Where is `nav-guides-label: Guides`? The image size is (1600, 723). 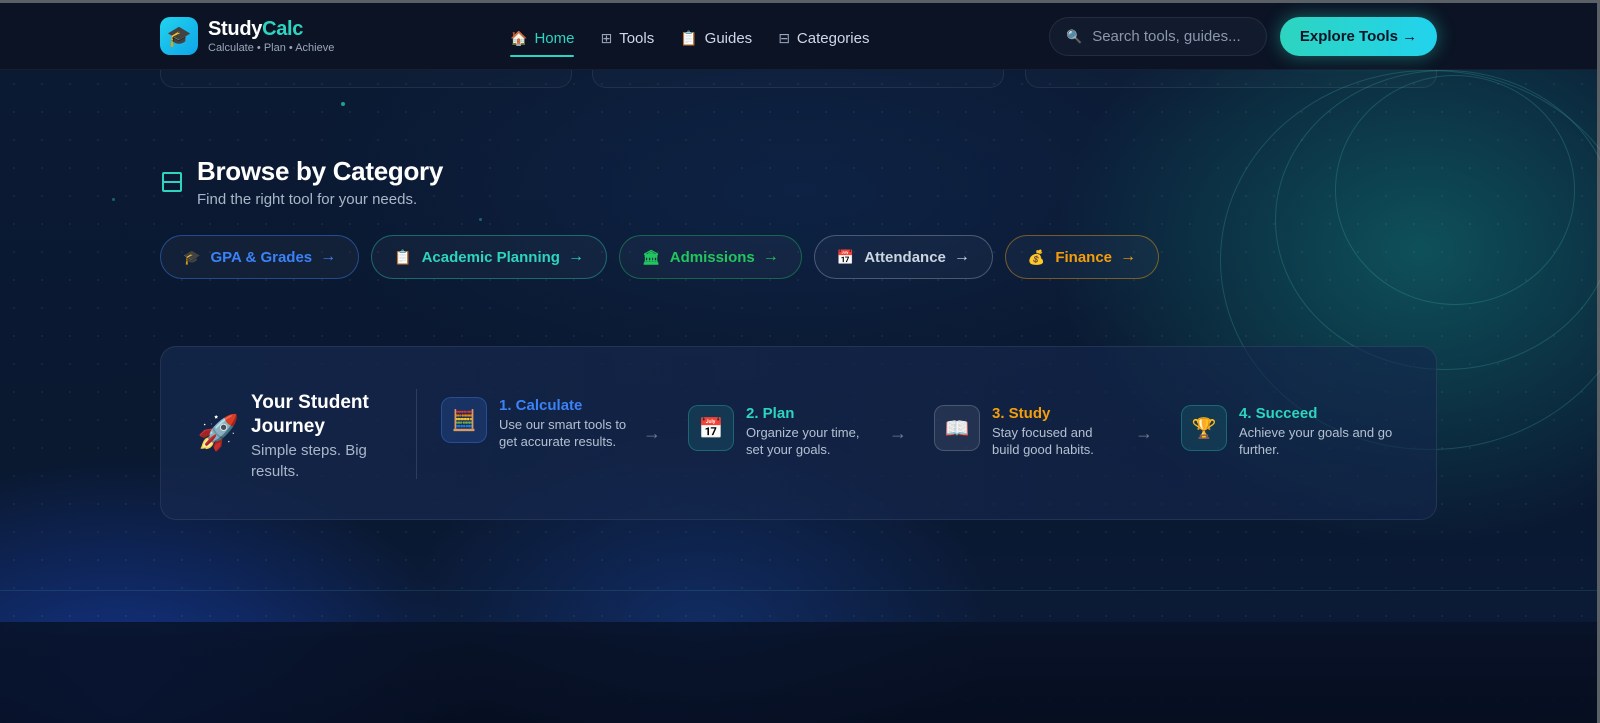 nav-guides-label: Guides is located at coordinates (728, 38).